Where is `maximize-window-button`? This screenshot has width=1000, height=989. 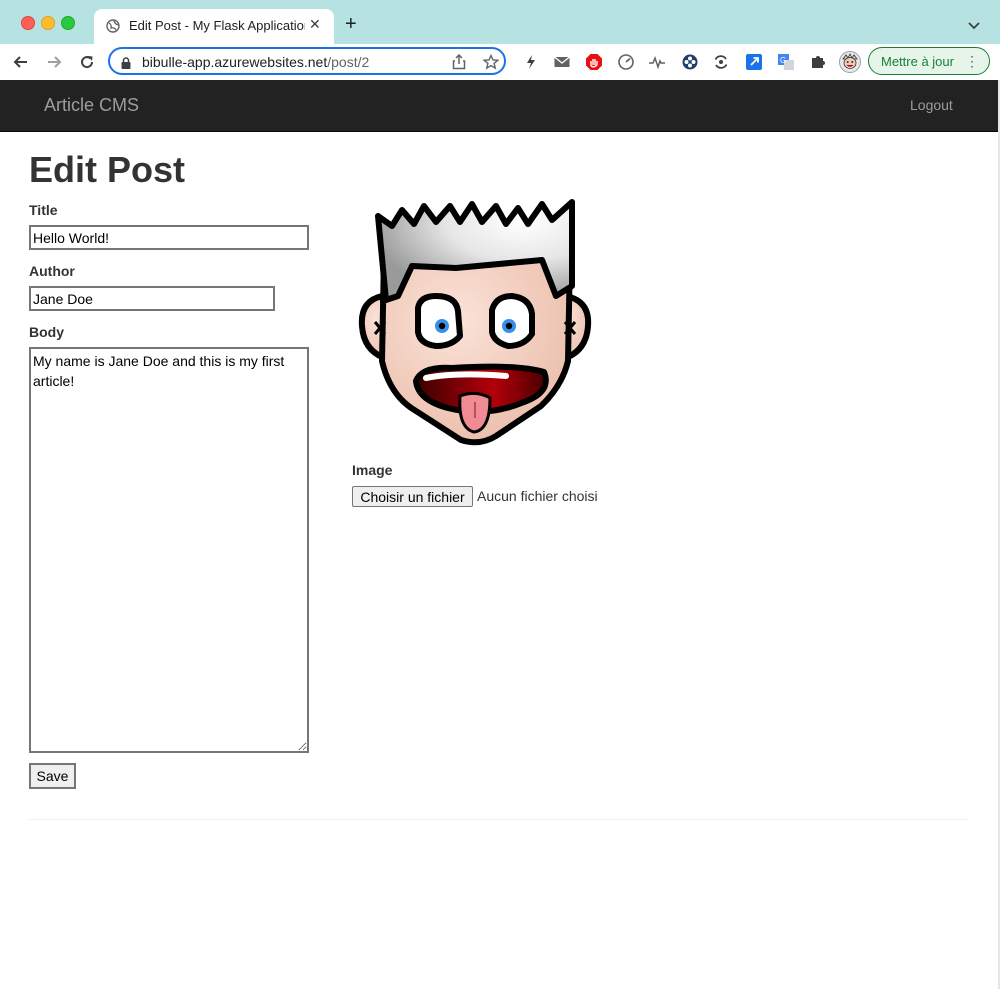 maximize-window-button is located at coordinates (68, 23).